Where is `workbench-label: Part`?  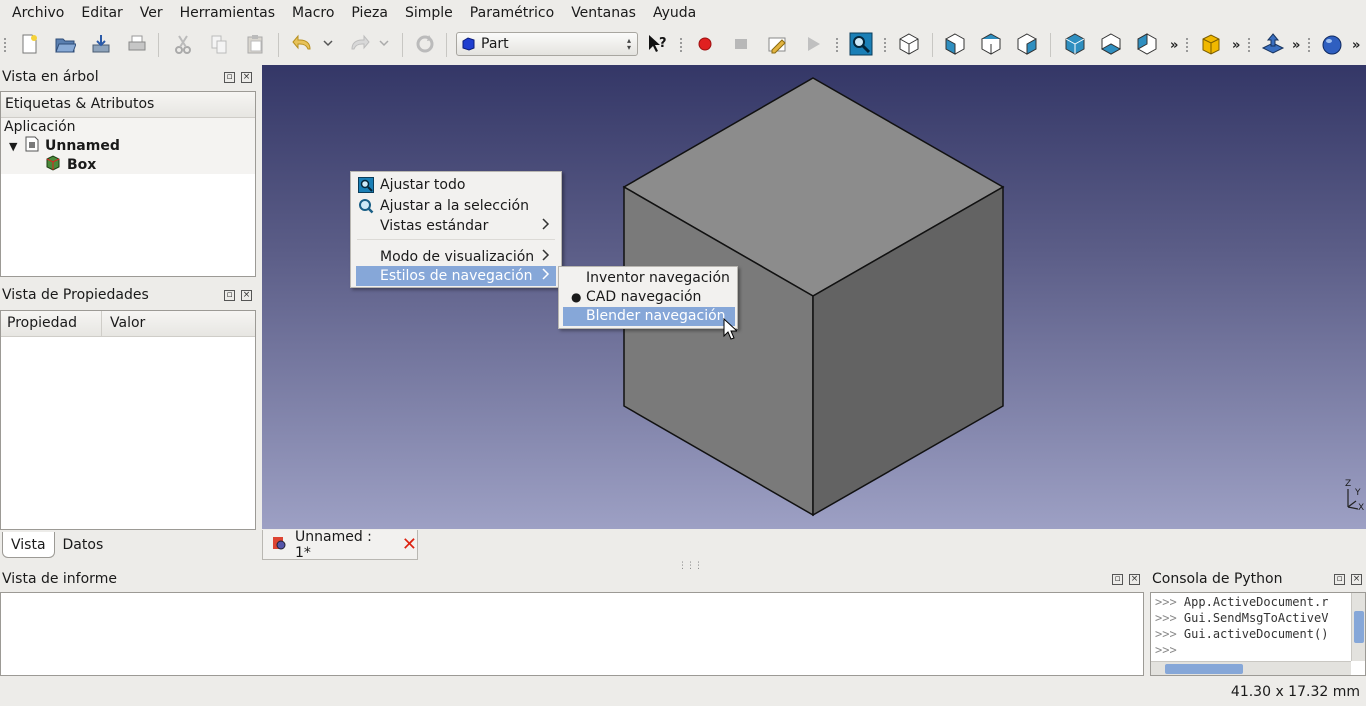
workbench-label: Part is located at coordinates (495, 44).